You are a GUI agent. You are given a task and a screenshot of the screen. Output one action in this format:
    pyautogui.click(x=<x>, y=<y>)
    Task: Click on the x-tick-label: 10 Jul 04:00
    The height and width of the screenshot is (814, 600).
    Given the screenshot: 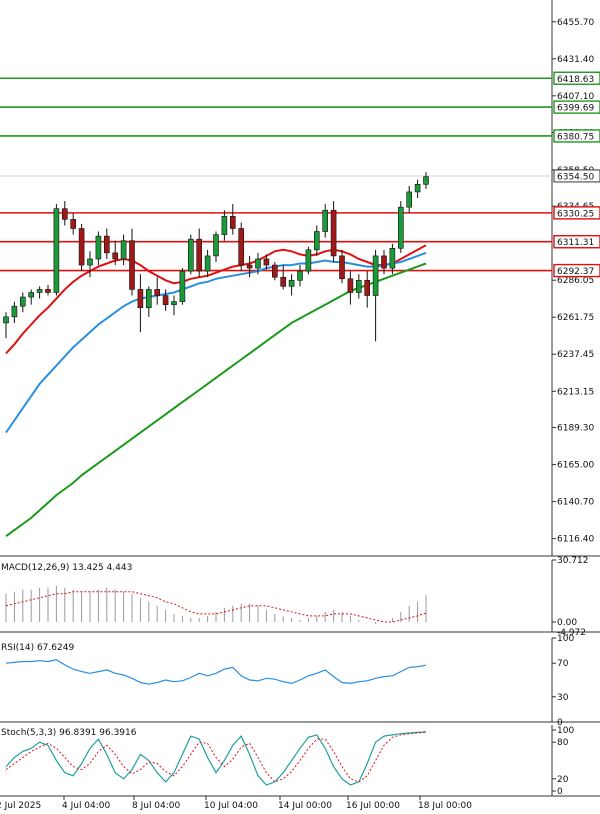 What is the action you would take?
    pyautogui.click(x=231, y=806)
    